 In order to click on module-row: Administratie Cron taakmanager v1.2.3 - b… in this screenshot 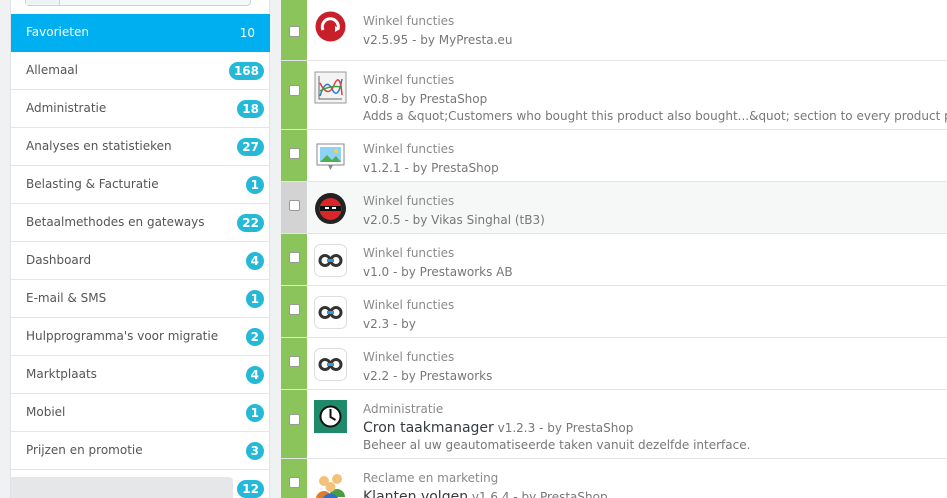, I will do `click(614, 424)`.